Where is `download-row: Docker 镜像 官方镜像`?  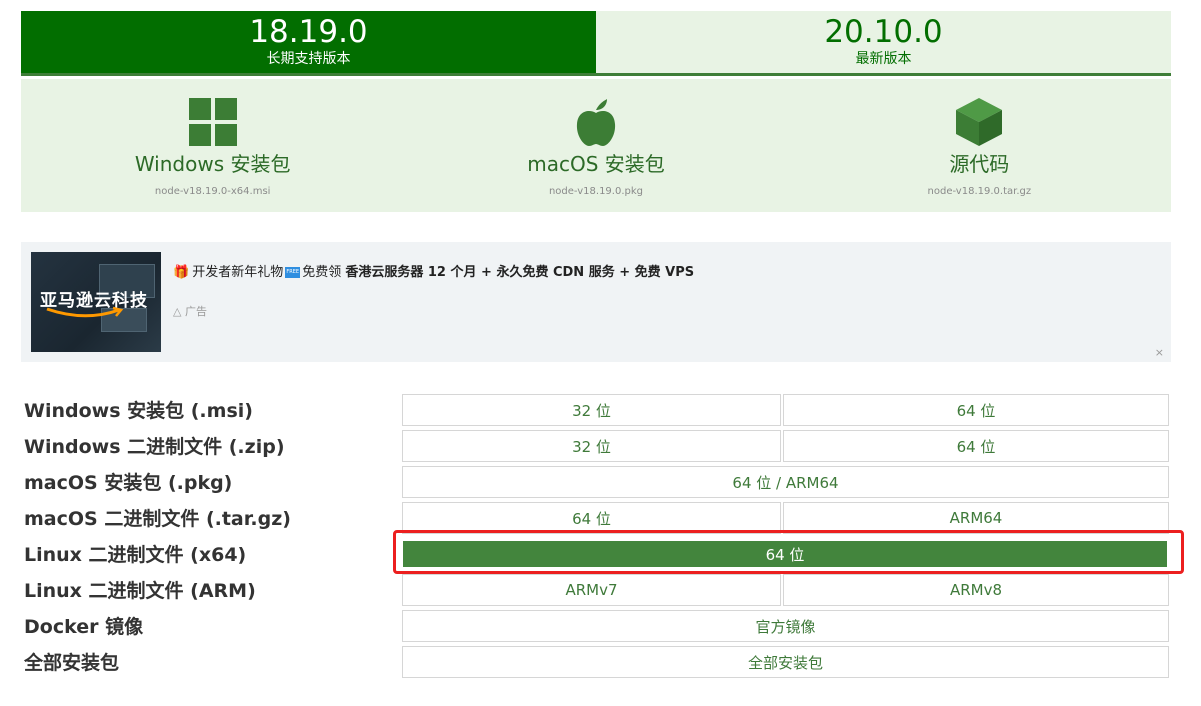
download-row: Docker 镜像 官方镜像 is located at coordinates (597, 626).